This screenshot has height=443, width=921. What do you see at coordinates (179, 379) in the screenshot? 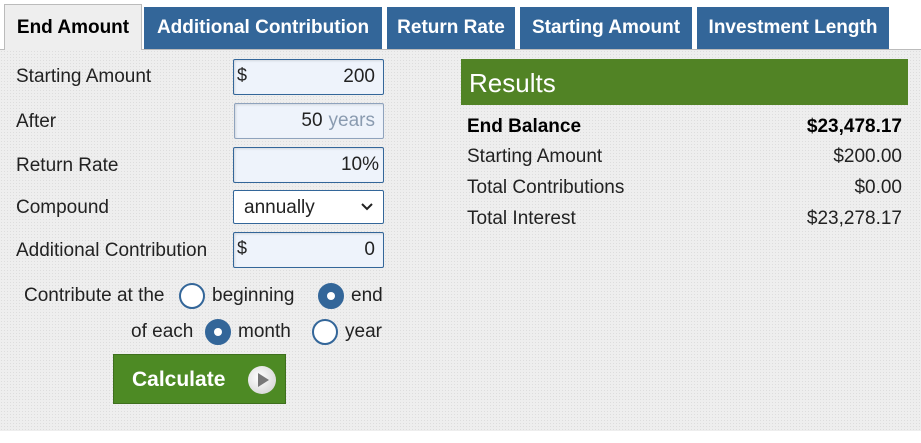
I see `calculate-button-label: Calculate` at bounding box center [179, 379].